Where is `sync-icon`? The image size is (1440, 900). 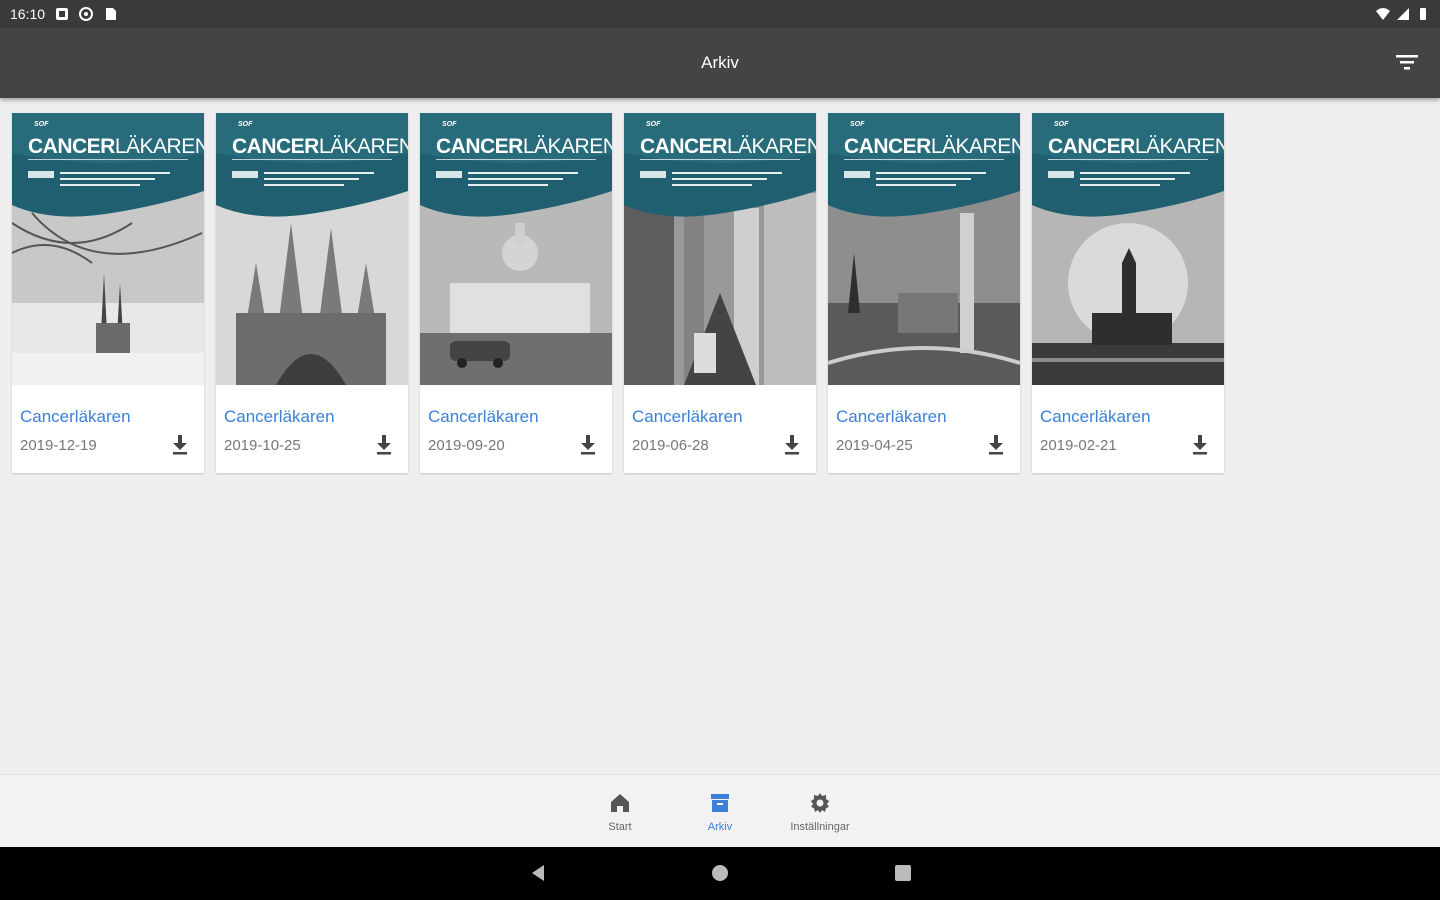 sync-icon is located at coordinates (86, 14).